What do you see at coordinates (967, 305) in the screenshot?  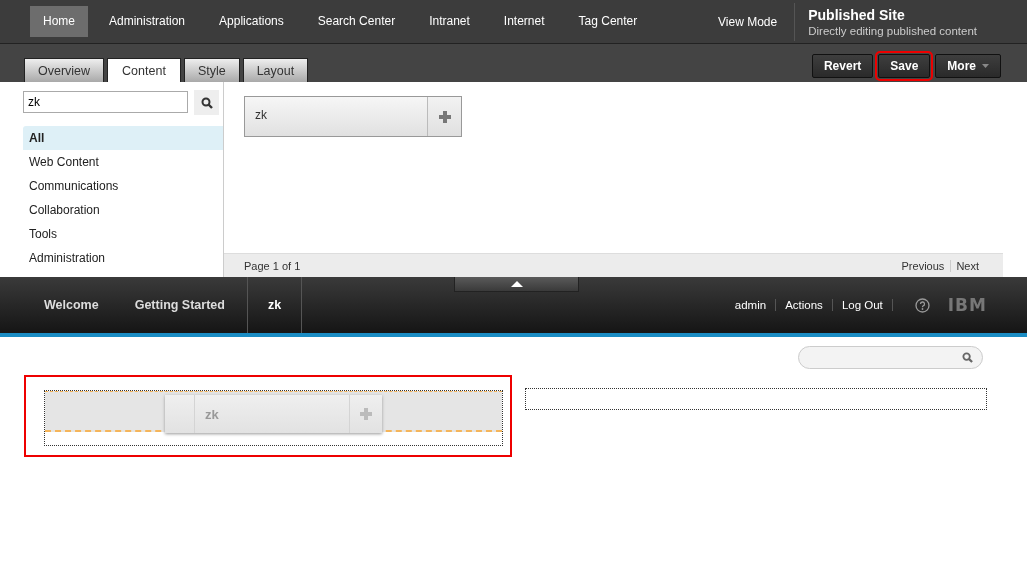 I see `brand-logo: IBM` at bounding box center [967, 305].